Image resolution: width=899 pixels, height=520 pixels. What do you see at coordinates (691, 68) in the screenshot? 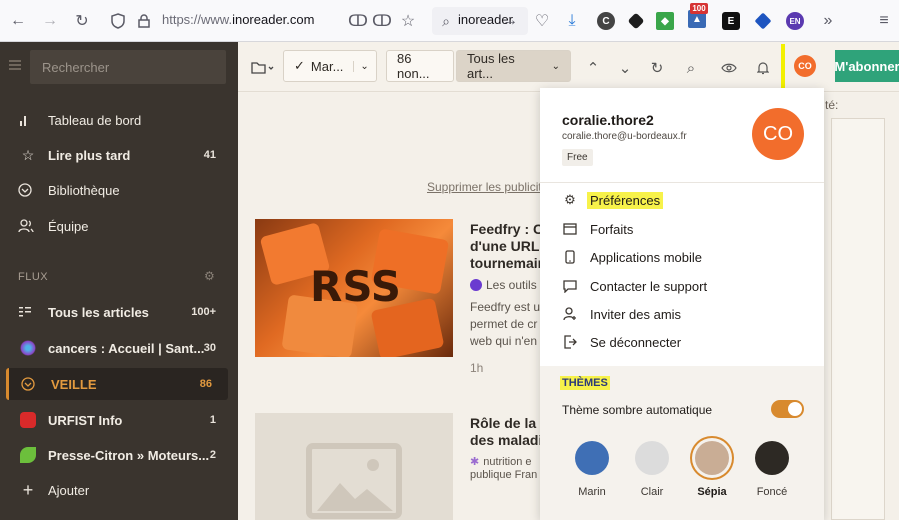
I see `search-icon: ⌕` at bounding box center [691, 68].